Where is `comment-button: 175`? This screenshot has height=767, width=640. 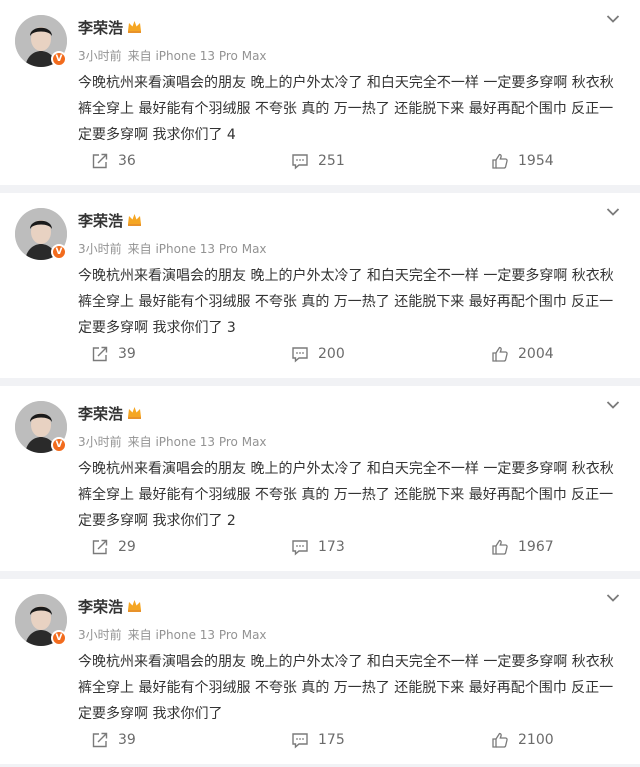 comment-button: 175 is located at coordinates (318, 740).